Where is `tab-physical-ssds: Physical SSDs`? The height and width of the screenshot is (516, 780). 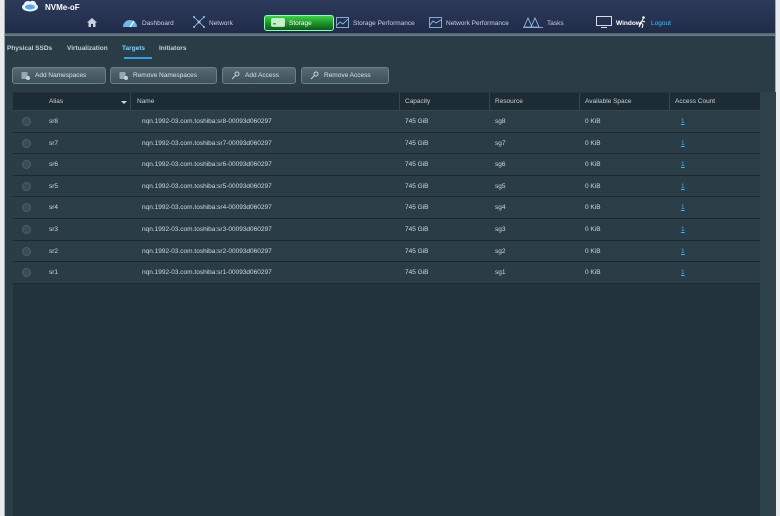
tab-physical-ssds: Physical SSDs is located at coordinates (29, 48).